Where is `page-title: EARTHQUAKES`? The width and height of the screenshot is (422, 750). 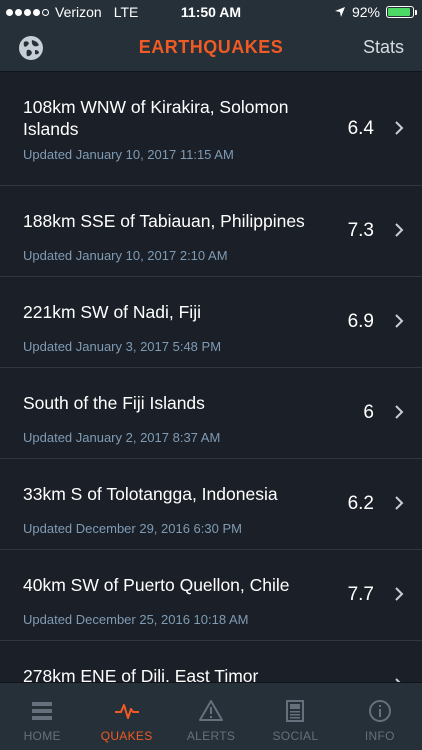
page-title: EARTHQUAKES is located at coordinates (211, 47).